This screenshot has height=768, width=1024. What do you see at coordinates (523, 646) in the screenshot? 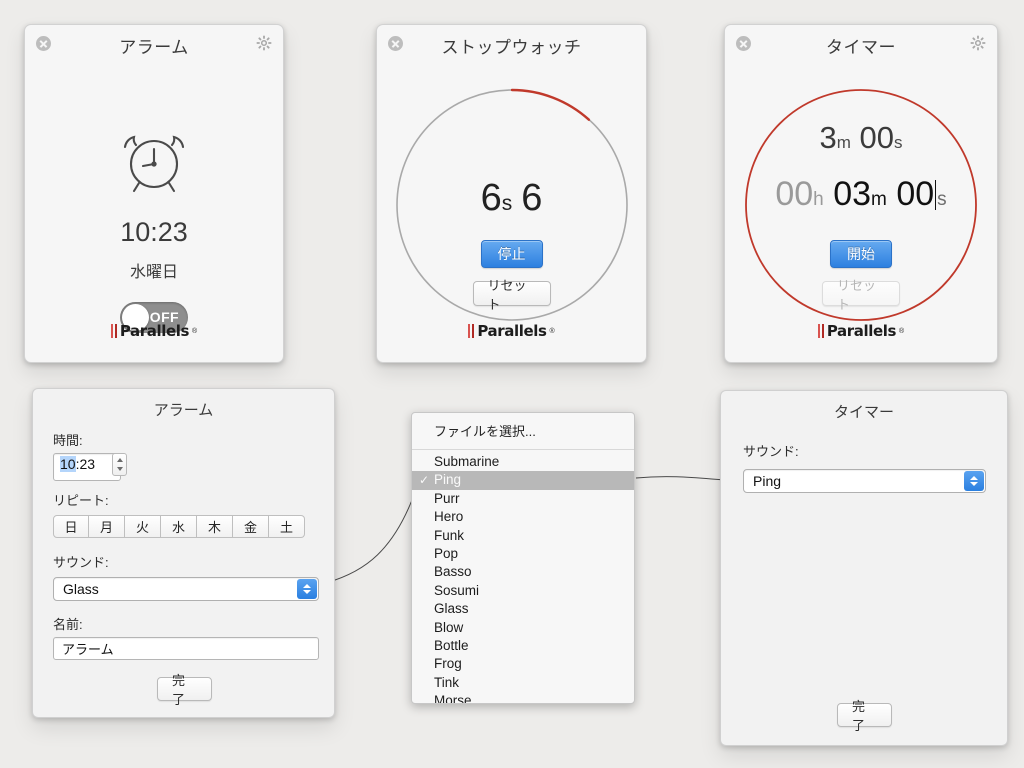
I see `sound-menu-item: Bottle` at bounding box center [523, 646].